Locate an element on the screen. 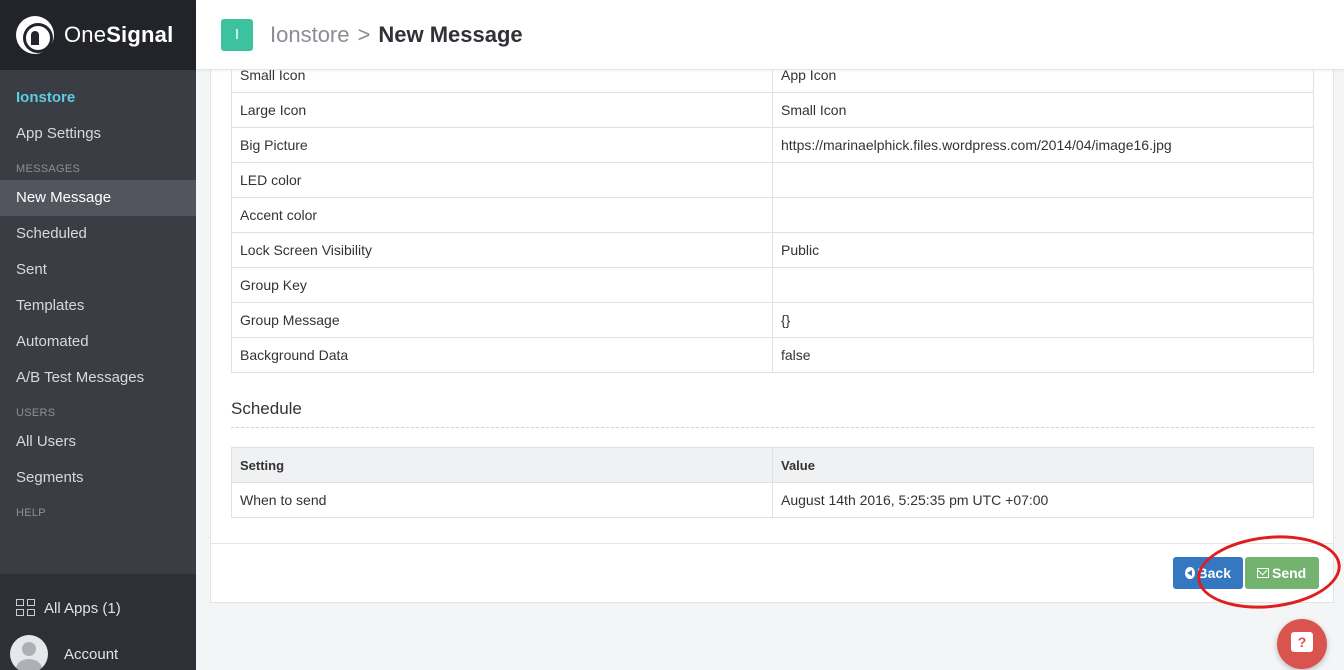 This screenshot has width=1344, height=670. sidebar-item-all-users: All Users is located at coordinates (98, 442).